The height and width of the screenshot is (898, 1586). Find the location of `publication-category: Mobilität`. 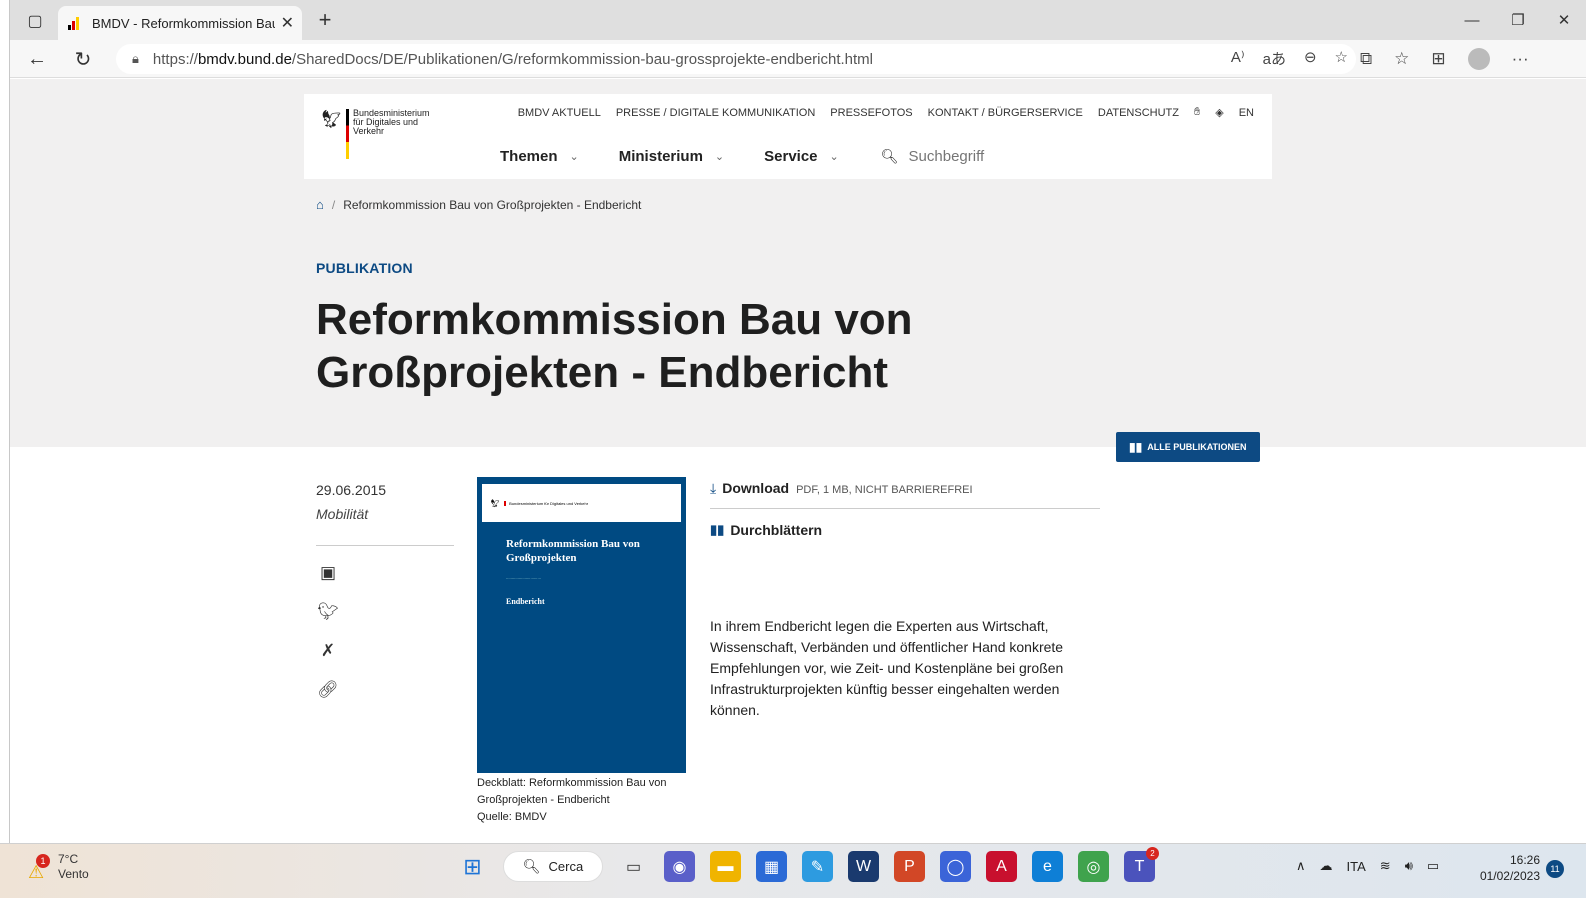

publication-category: Mobilität is located at coordinates (342, 514).